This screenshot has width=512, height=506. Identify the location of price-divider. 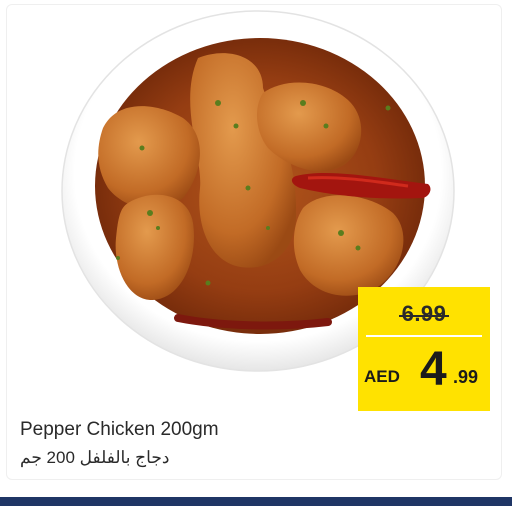
(424, 336).